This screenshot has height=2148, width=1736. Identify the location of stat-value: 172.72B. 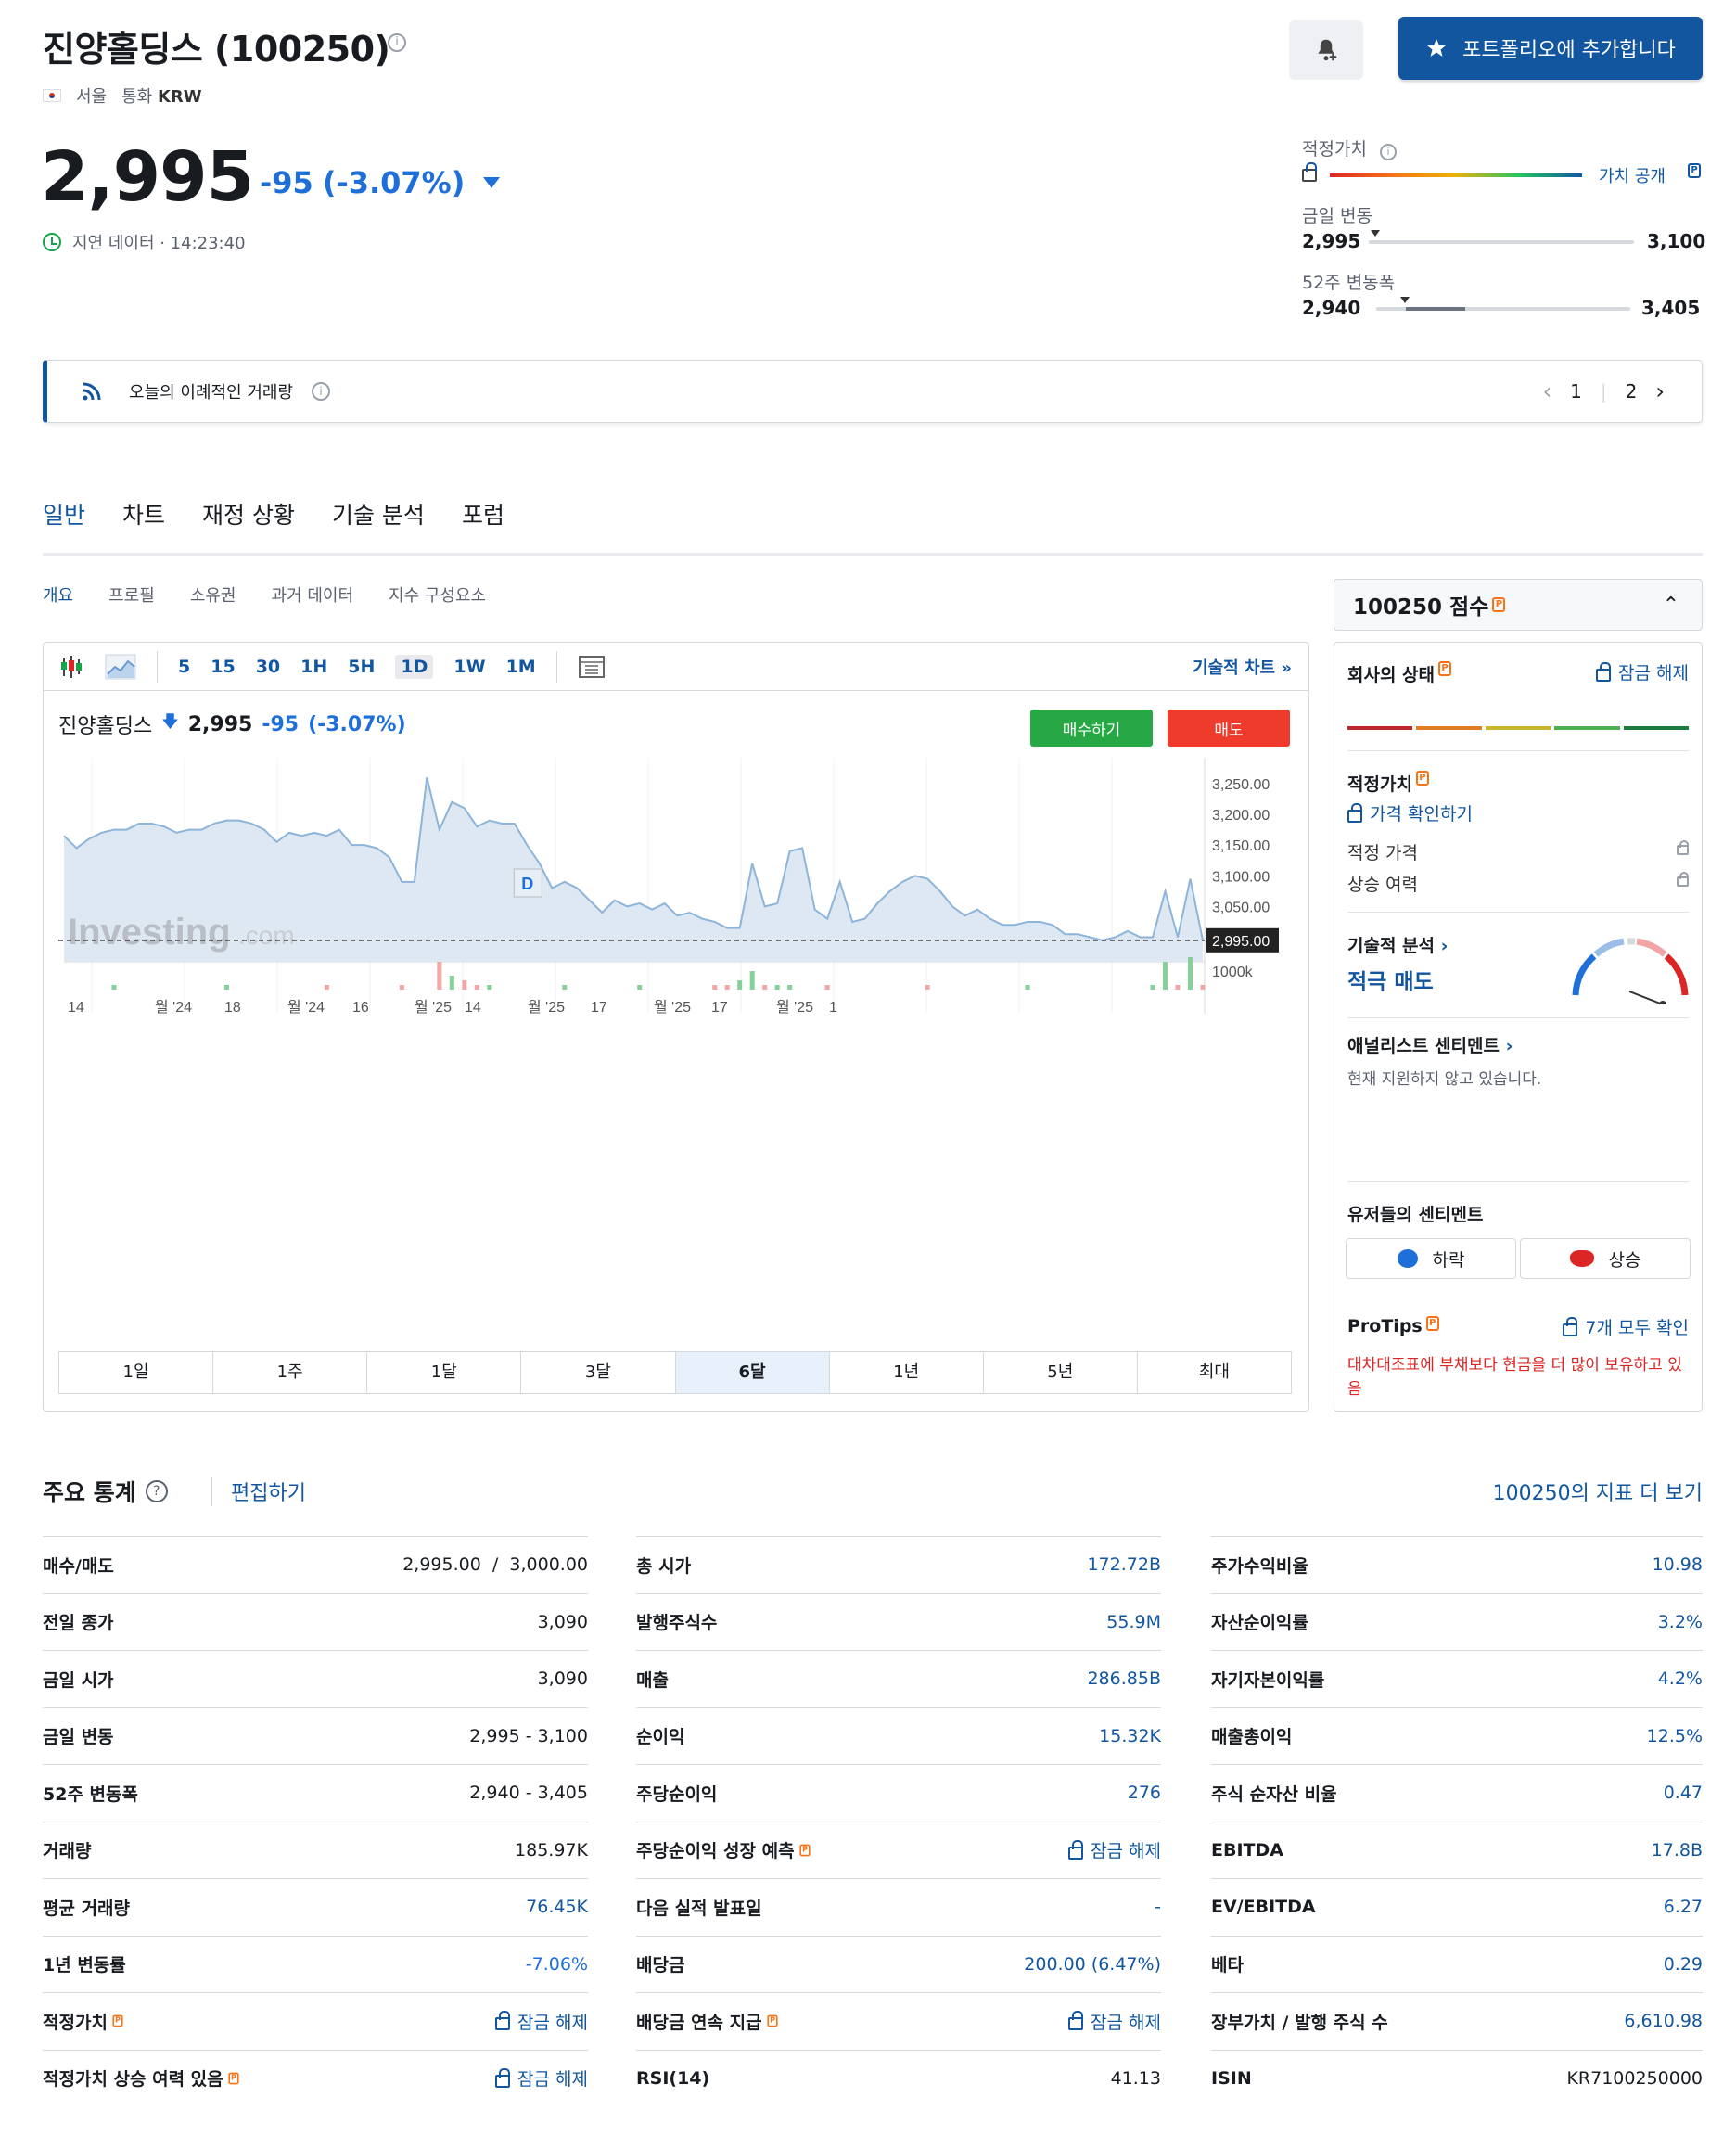
(1124, 1564).